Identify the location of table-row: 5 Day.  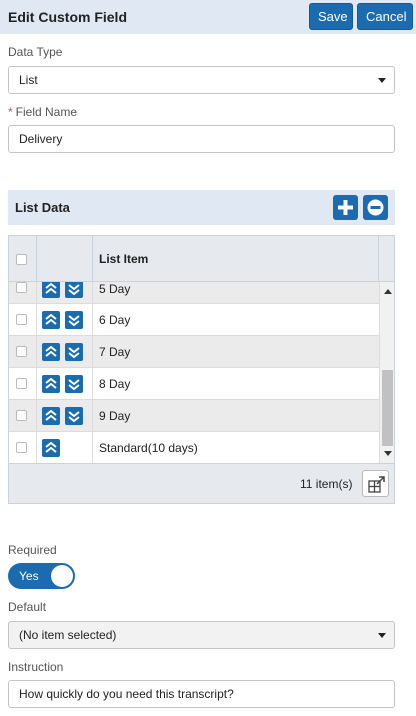
(194, 293).